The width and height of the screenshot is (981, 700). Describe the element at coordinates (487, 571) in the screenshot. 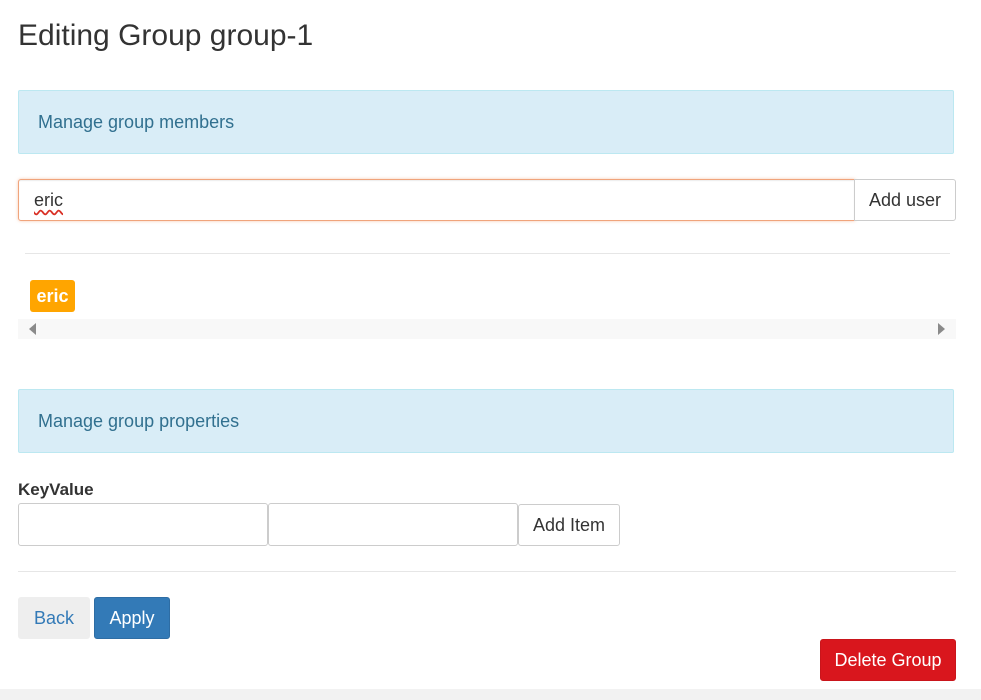

I see `actions-divider` at that location.